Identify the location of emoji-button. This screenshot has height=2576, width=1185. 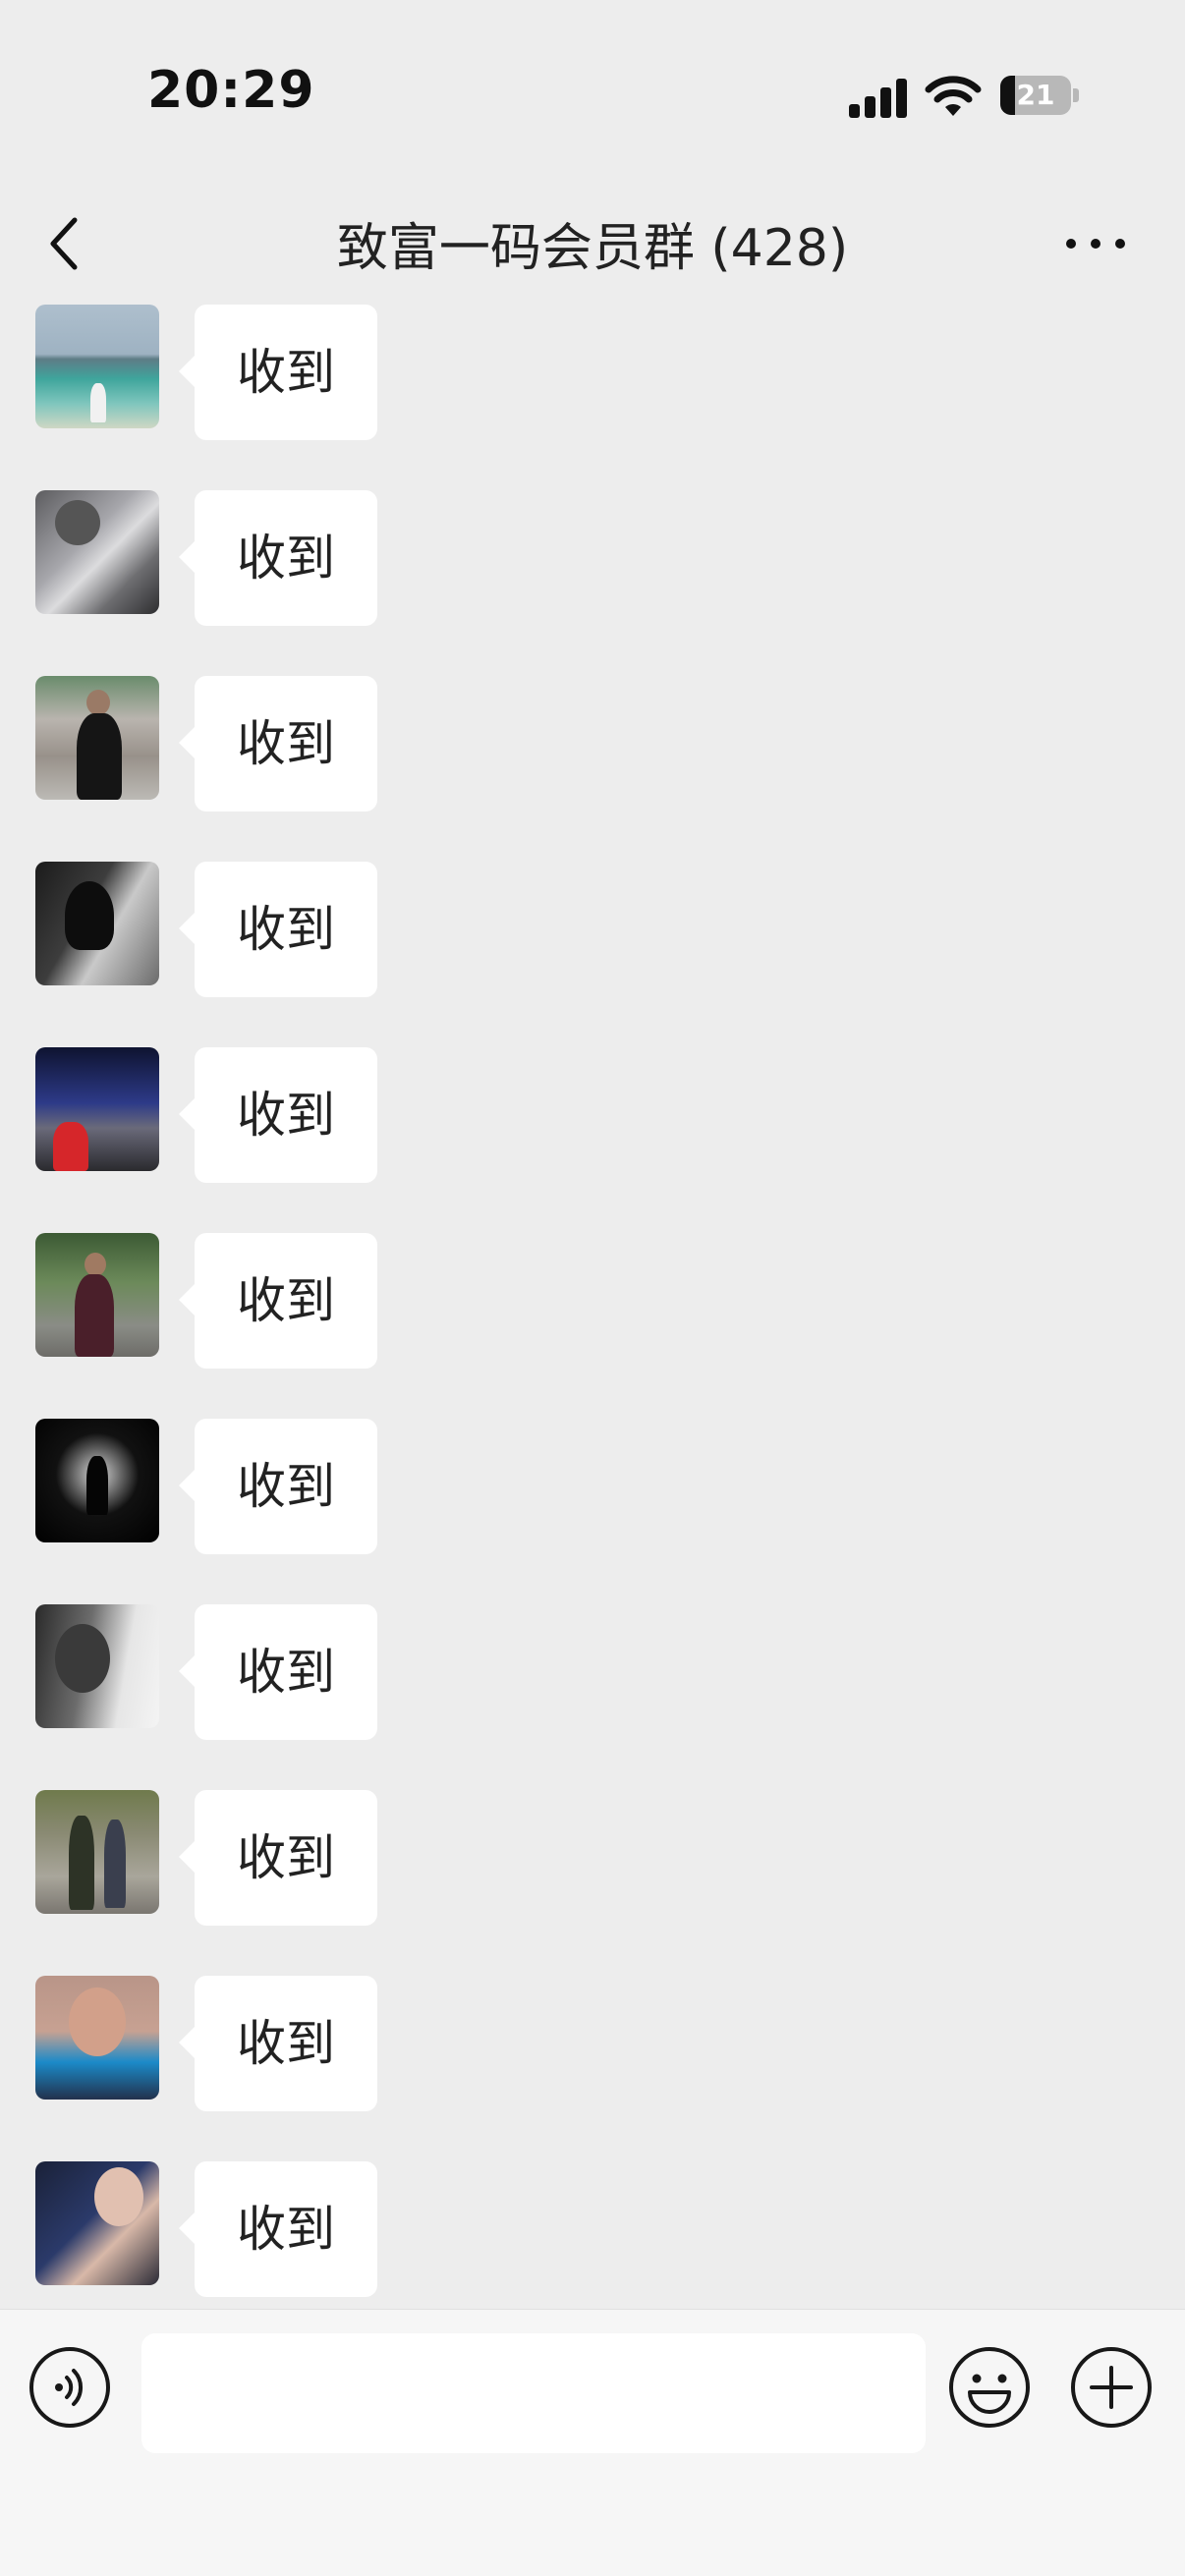
(990, 2387).